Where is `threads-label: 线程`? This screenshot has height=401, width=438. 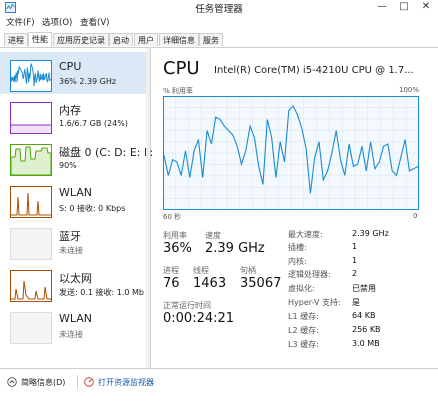
threads-label: 线程 is located at coordinates (201, 270).